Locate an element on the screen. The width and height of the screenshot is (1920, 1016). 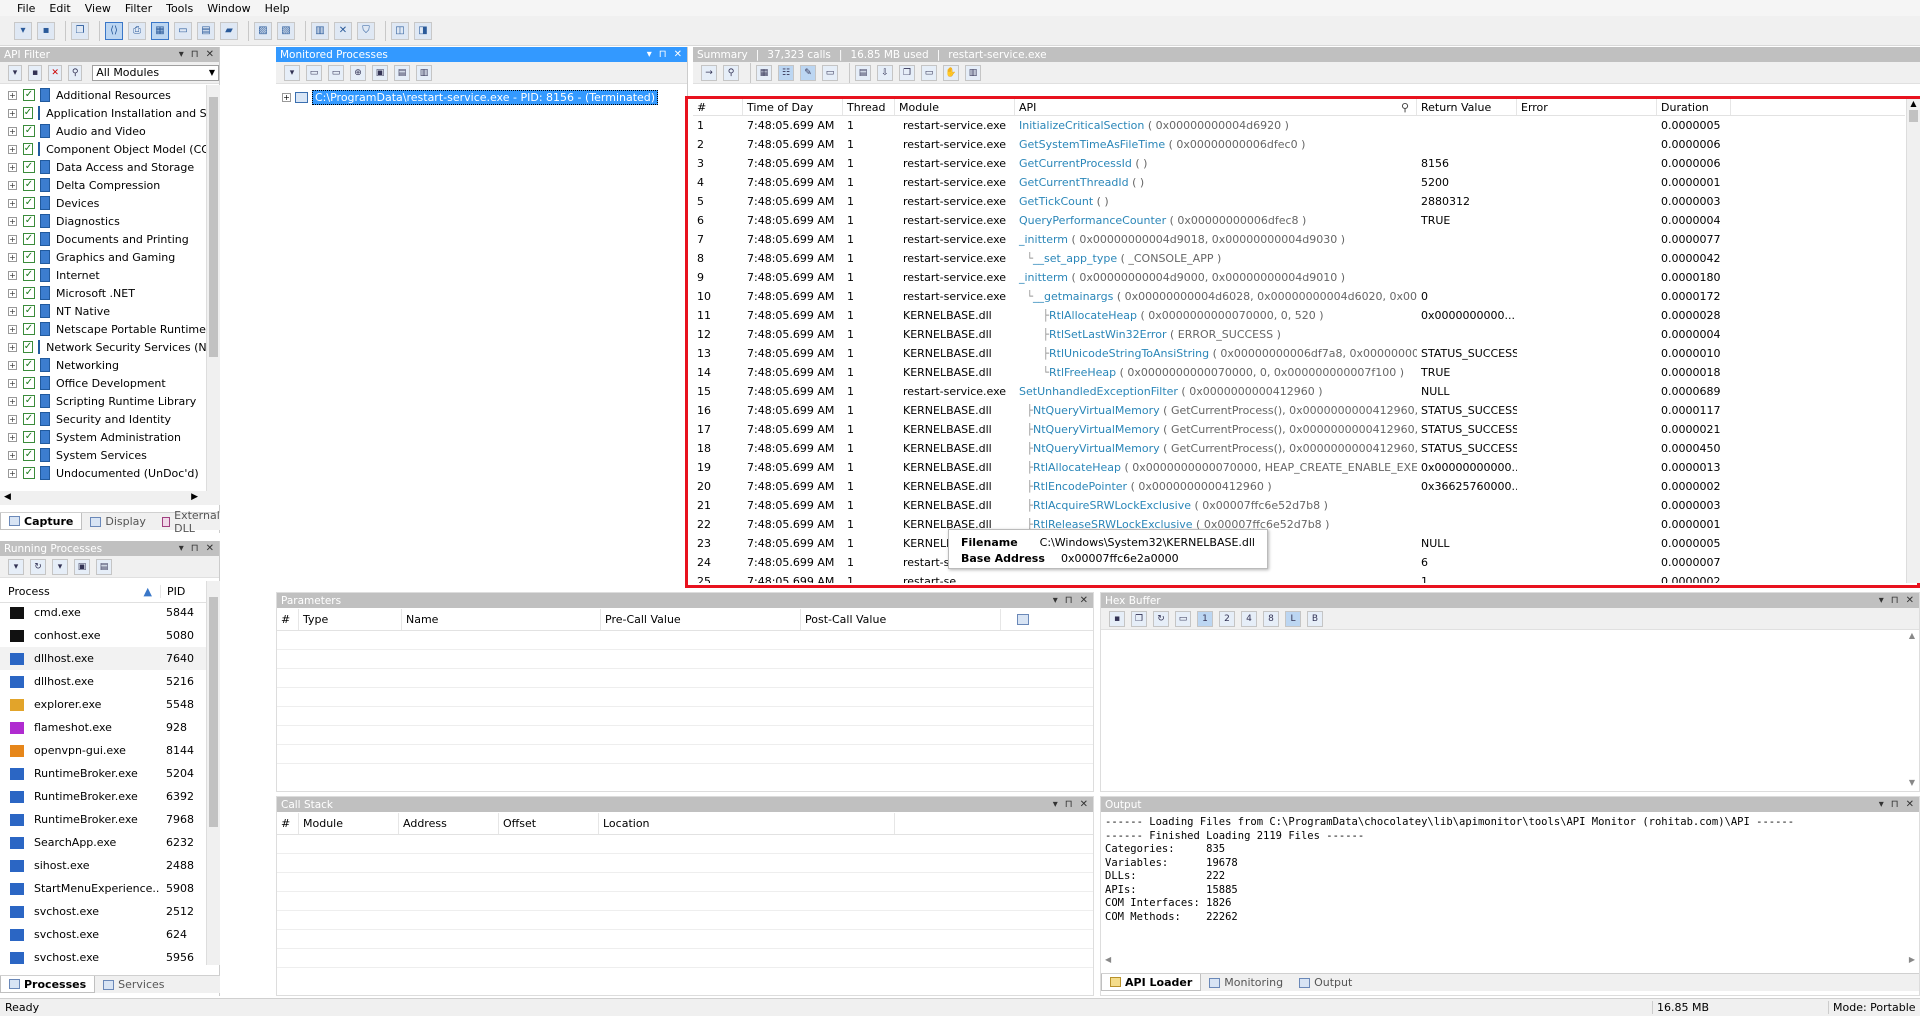
calls-scrollbar: ▲ is located at coordinates (1913, 341).